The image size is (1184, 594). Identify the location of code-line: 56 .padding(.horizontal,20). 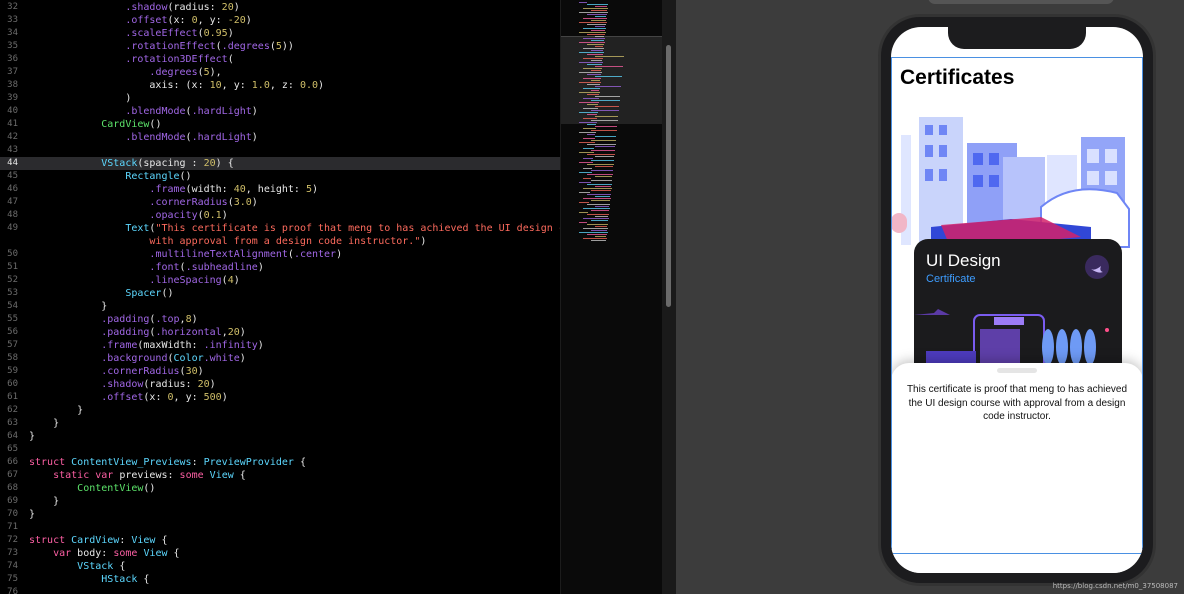
(280, 332).